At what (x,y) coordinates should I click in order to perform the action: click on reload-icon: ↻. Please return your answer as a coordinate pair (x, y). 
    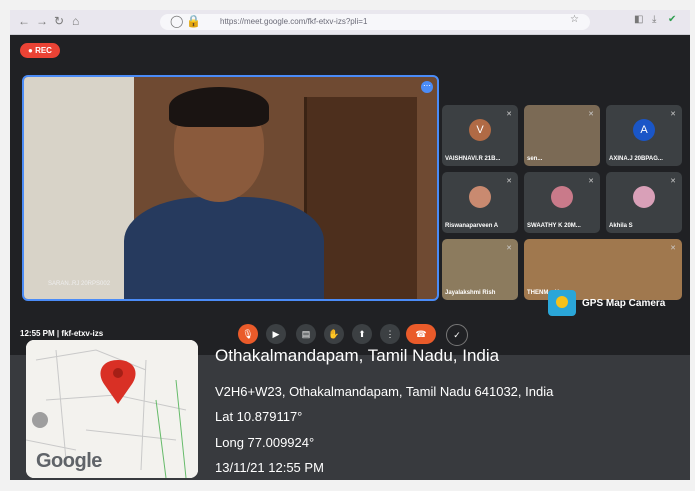
    Looking at the image, I should click on (59, 21).